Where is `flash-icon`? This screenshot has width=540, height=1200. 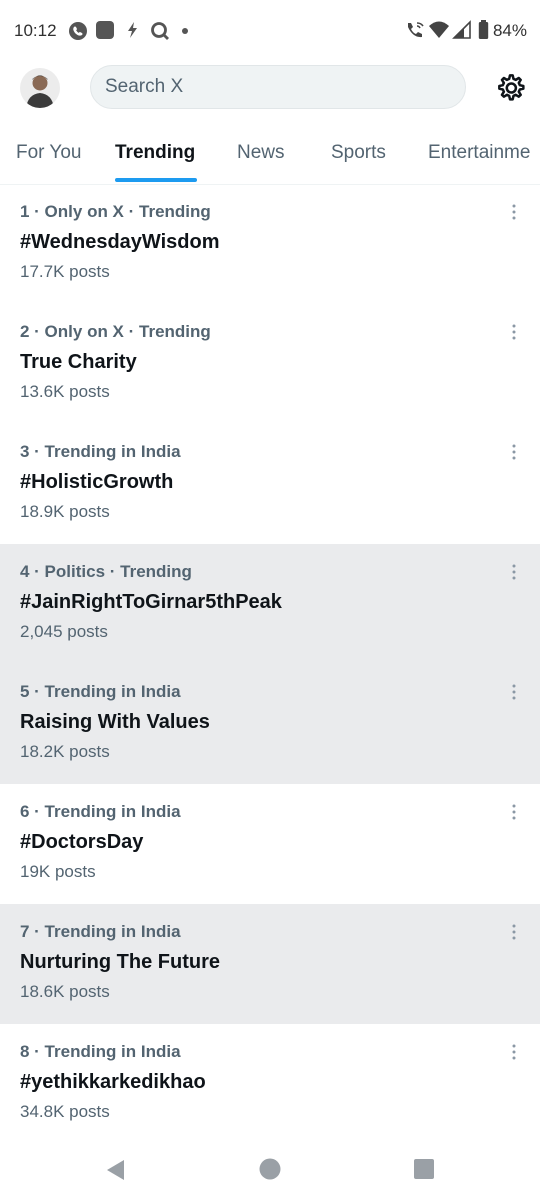 flash-icon is located at coordinates (132, 30).